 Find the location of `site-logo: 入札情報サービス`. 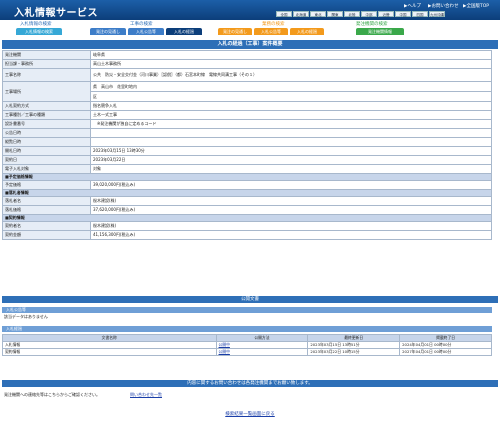

site-logo: 入札情報サービス is located at coordinates (56, 11).